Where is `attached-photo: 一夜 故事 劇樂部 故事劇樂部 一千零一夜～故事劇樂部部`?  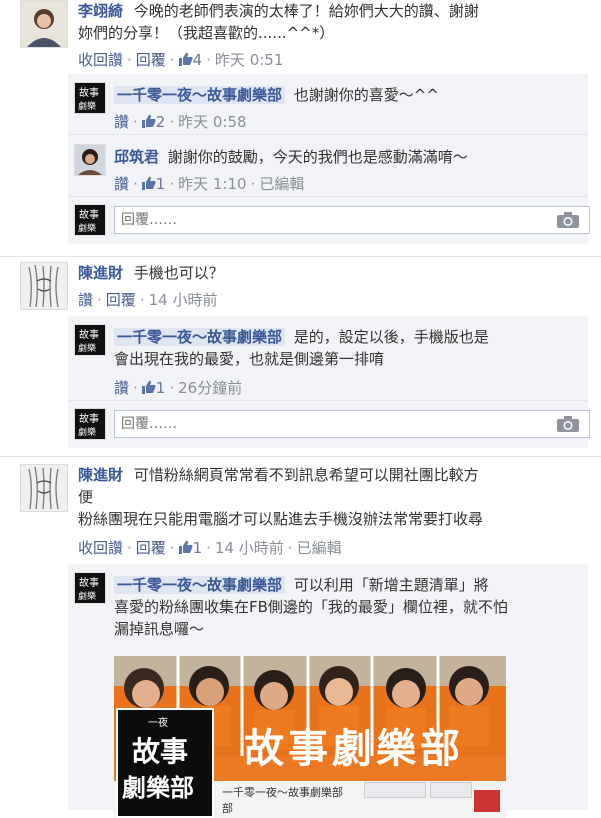
attached-photo: 一夜 故事 劇樂部 故事劇樂部 一千零一夜～故事劇樂部部 is located at coordinates (310, 737).